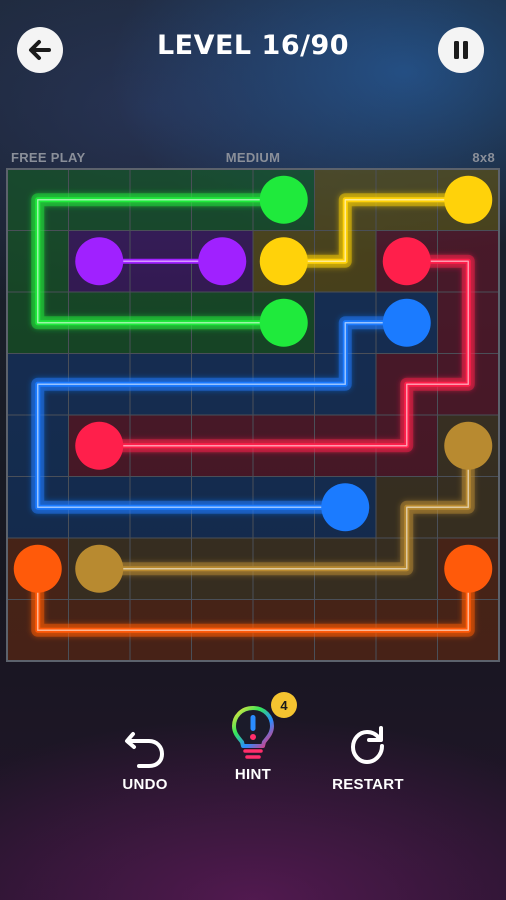 This screenshot has height=900, width=506. I want to click on hint-count-badge: 4, so click(284, 705).